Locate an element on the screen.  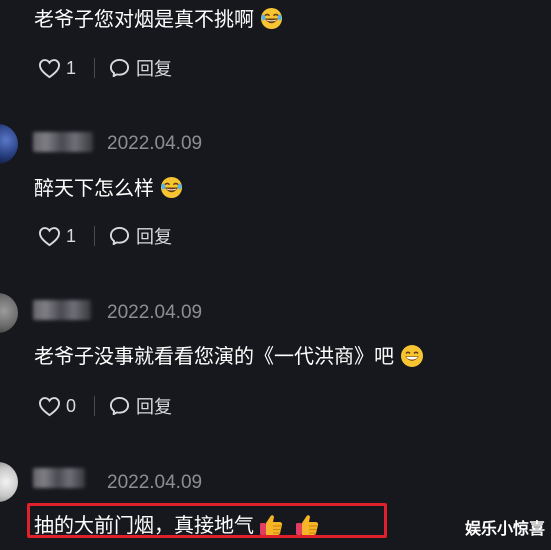
like-button: 0 is located at coordinates (59, 406).